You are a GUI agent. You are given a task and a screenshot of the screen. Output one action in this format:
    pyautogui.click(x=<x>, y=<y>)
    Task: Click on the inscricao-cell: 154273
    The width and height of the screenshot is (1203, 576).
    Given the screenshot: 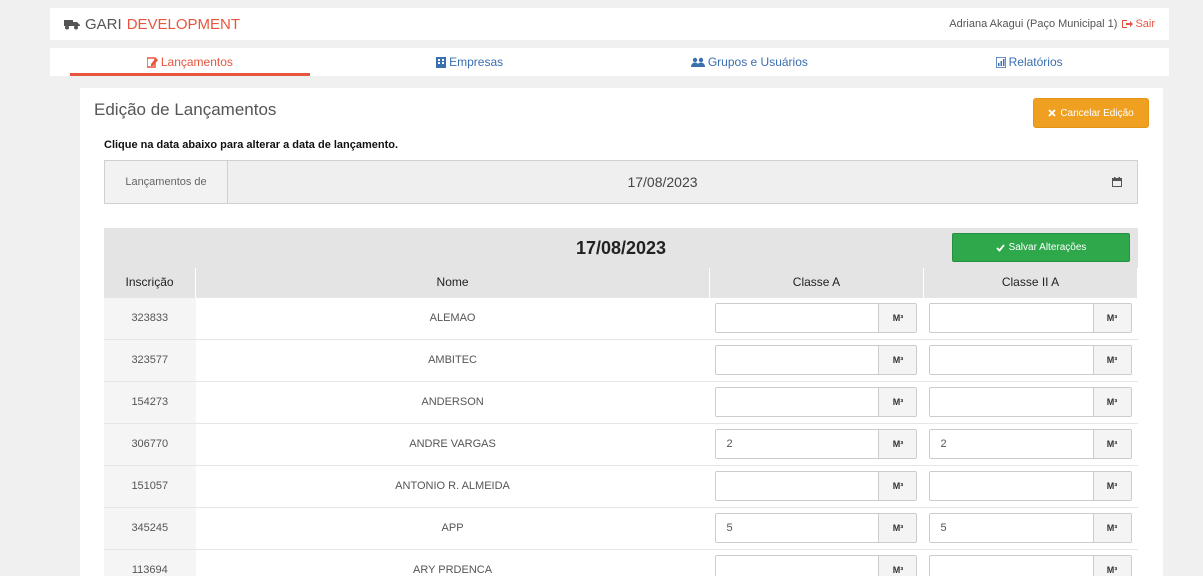 What is the action you would take?
    pyautogui.click(x=150, y=401)
    